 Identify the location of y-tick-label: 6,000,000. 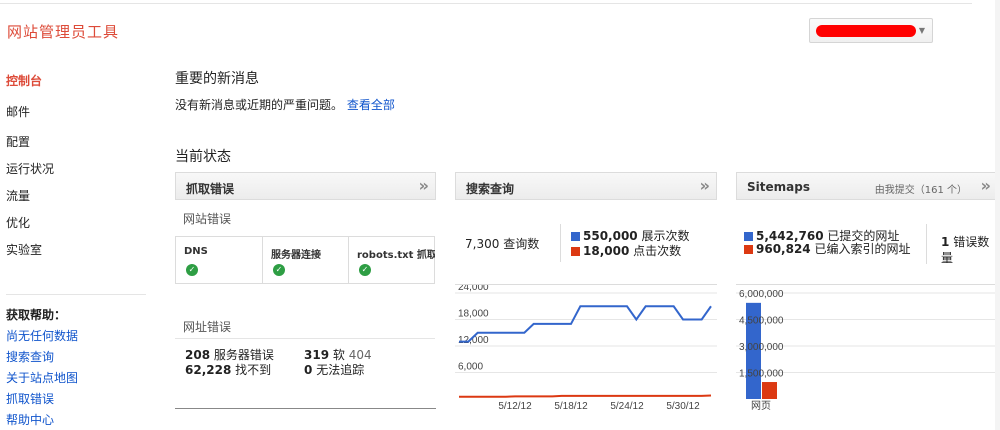
(761, 294).